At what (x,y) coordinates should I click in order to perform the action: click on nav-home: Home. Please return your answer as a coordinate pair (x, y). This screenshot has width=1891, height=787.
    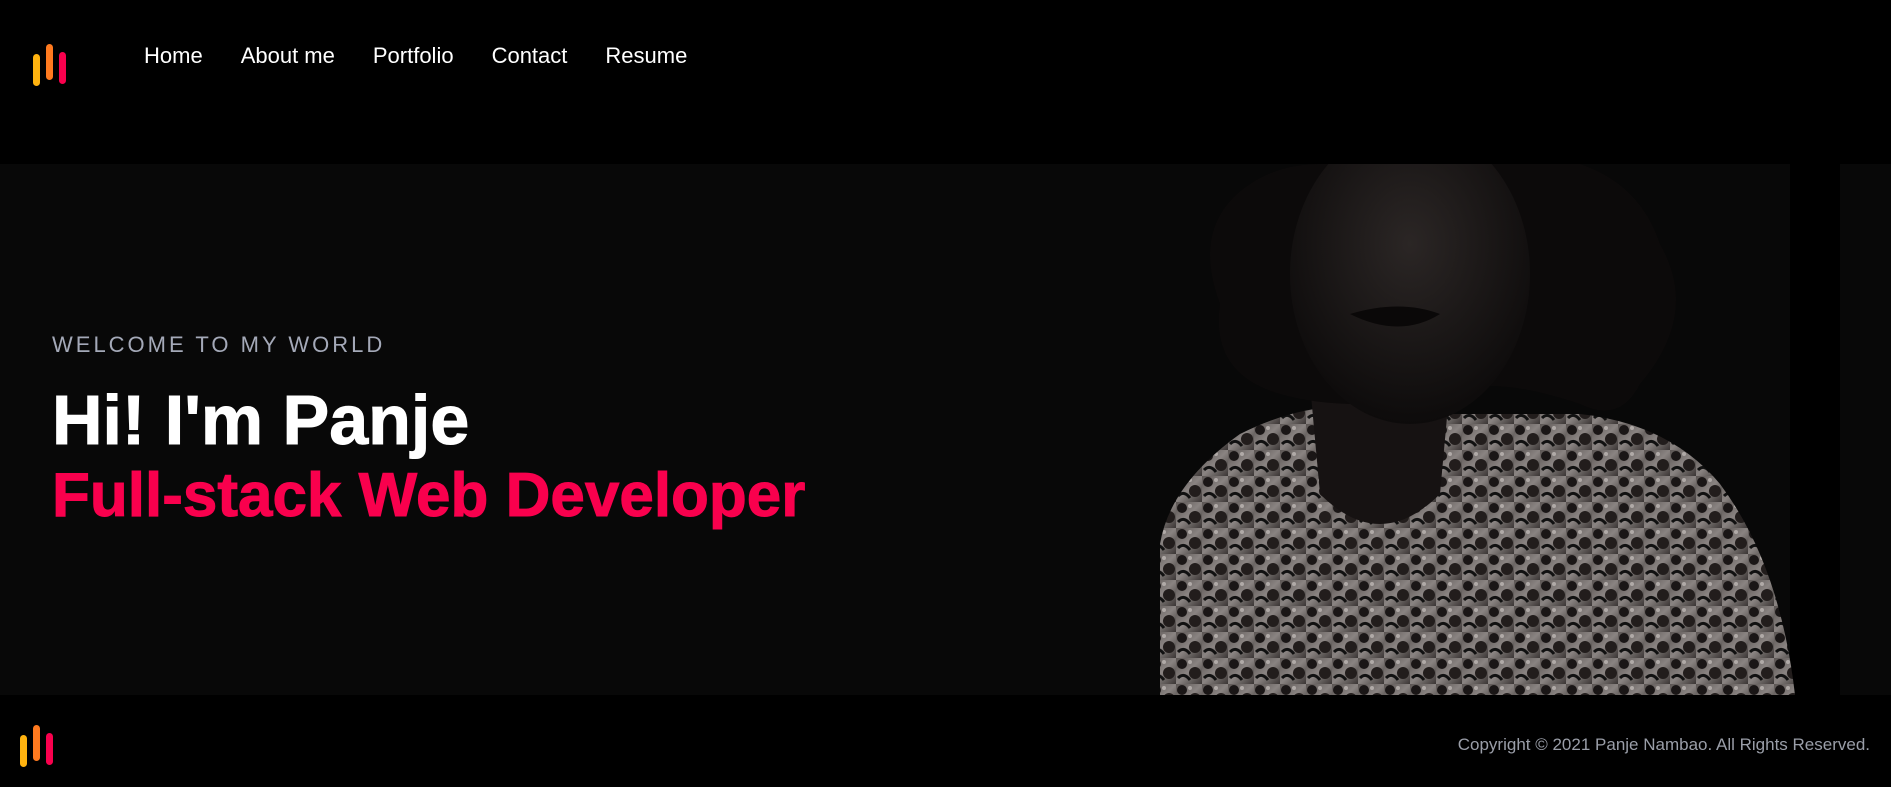
    Looking at the image, I should click on (173, 56).